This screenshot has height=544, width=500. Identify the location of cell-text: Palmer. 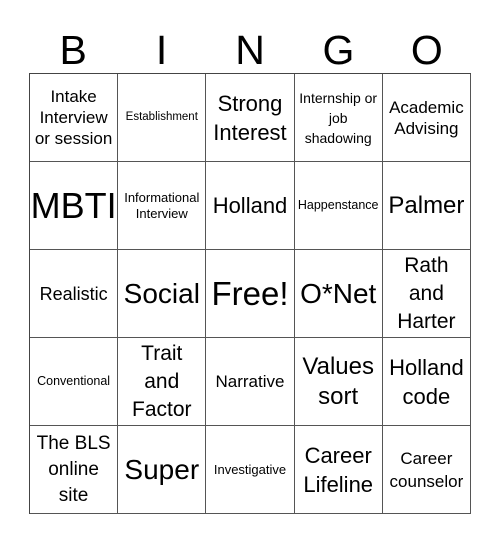
(426, 205).